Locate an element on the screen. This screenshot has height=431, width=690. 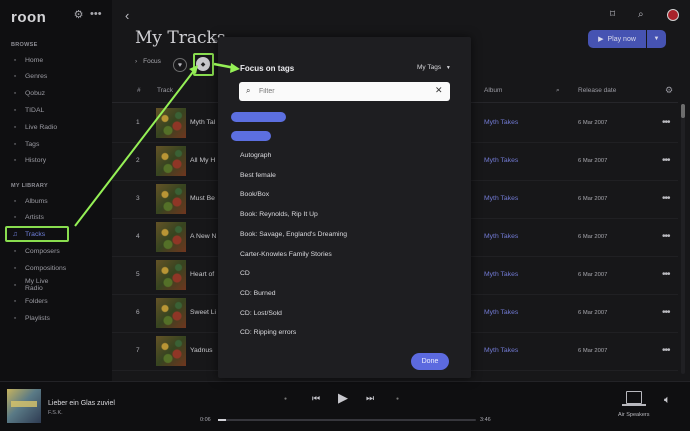
tag-list-item: CD: Burned is located at coordinates (258, 293).